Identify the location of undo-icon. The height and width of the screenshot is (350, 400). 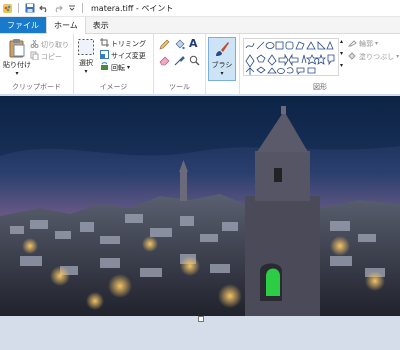
(43, 8).